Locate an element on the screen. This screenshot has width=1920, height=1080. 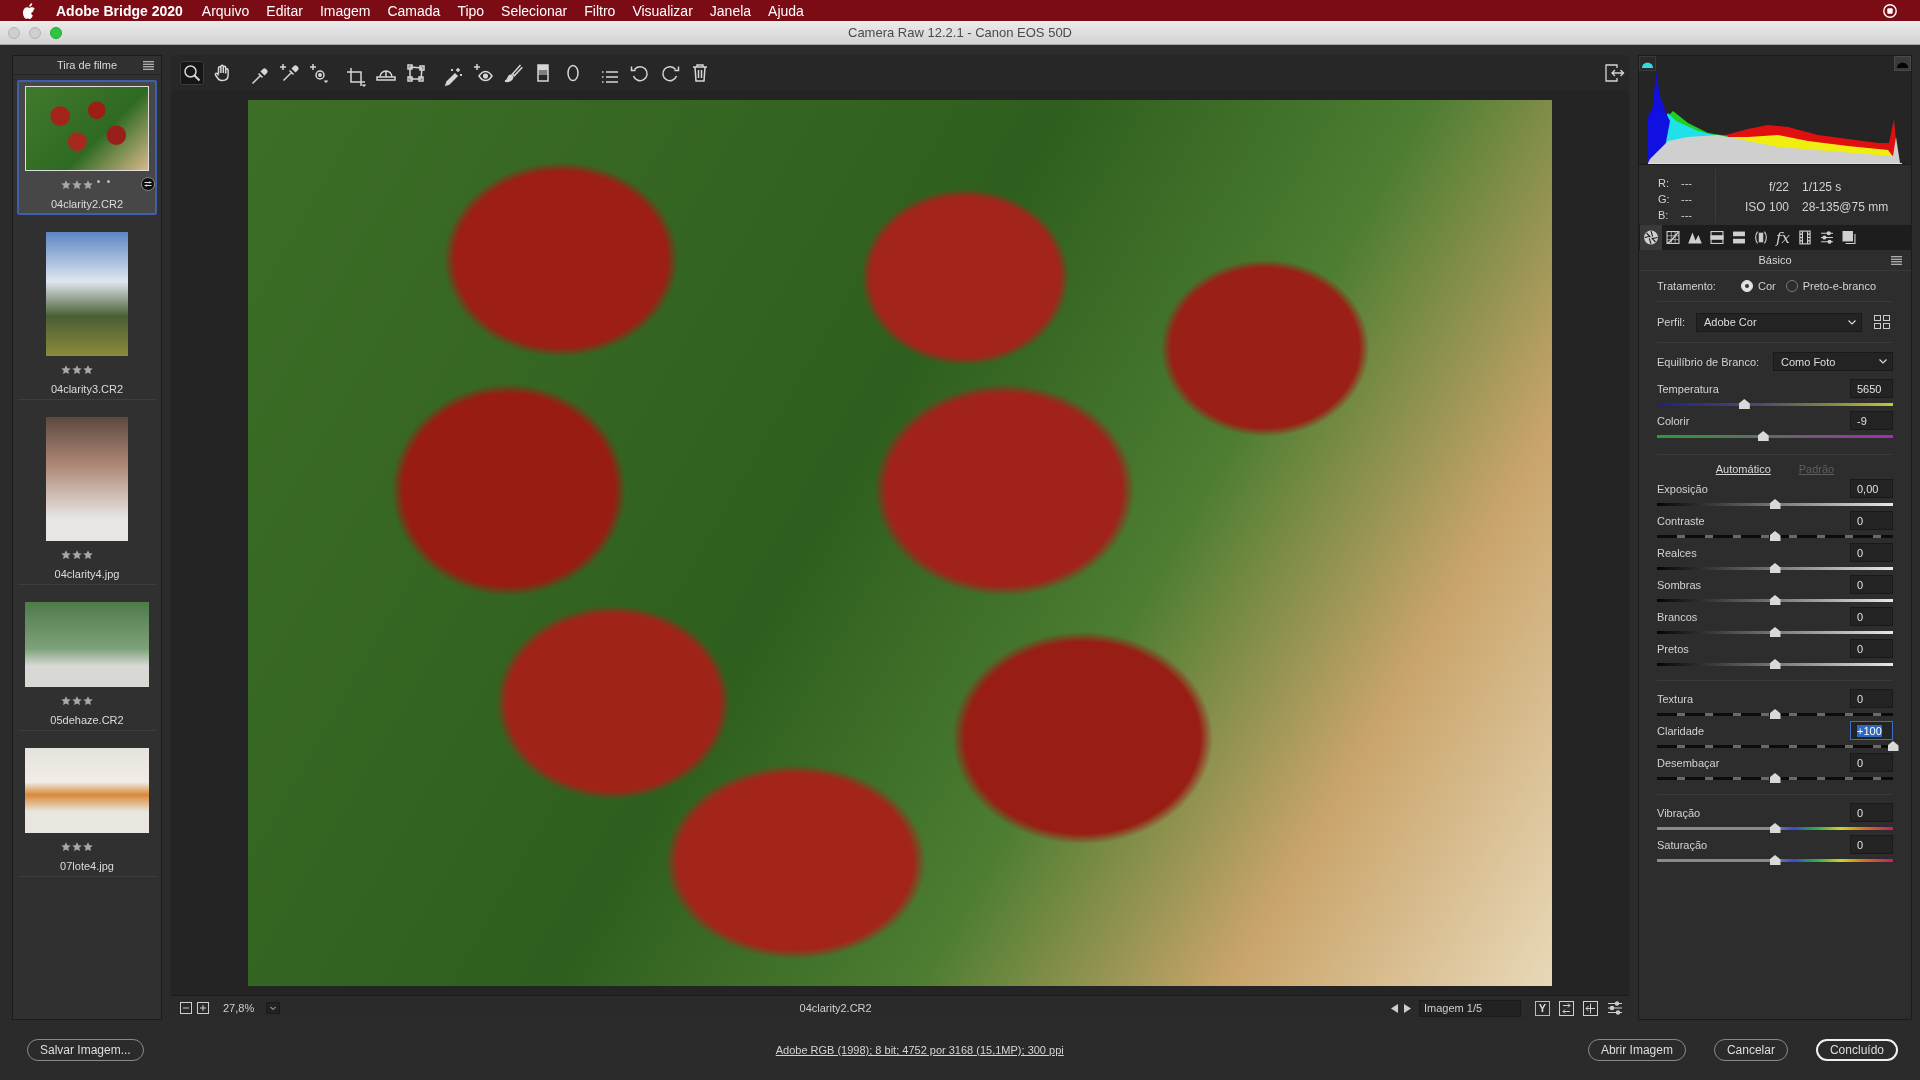
value-field: -9 is located at coordinates (1871, 420).